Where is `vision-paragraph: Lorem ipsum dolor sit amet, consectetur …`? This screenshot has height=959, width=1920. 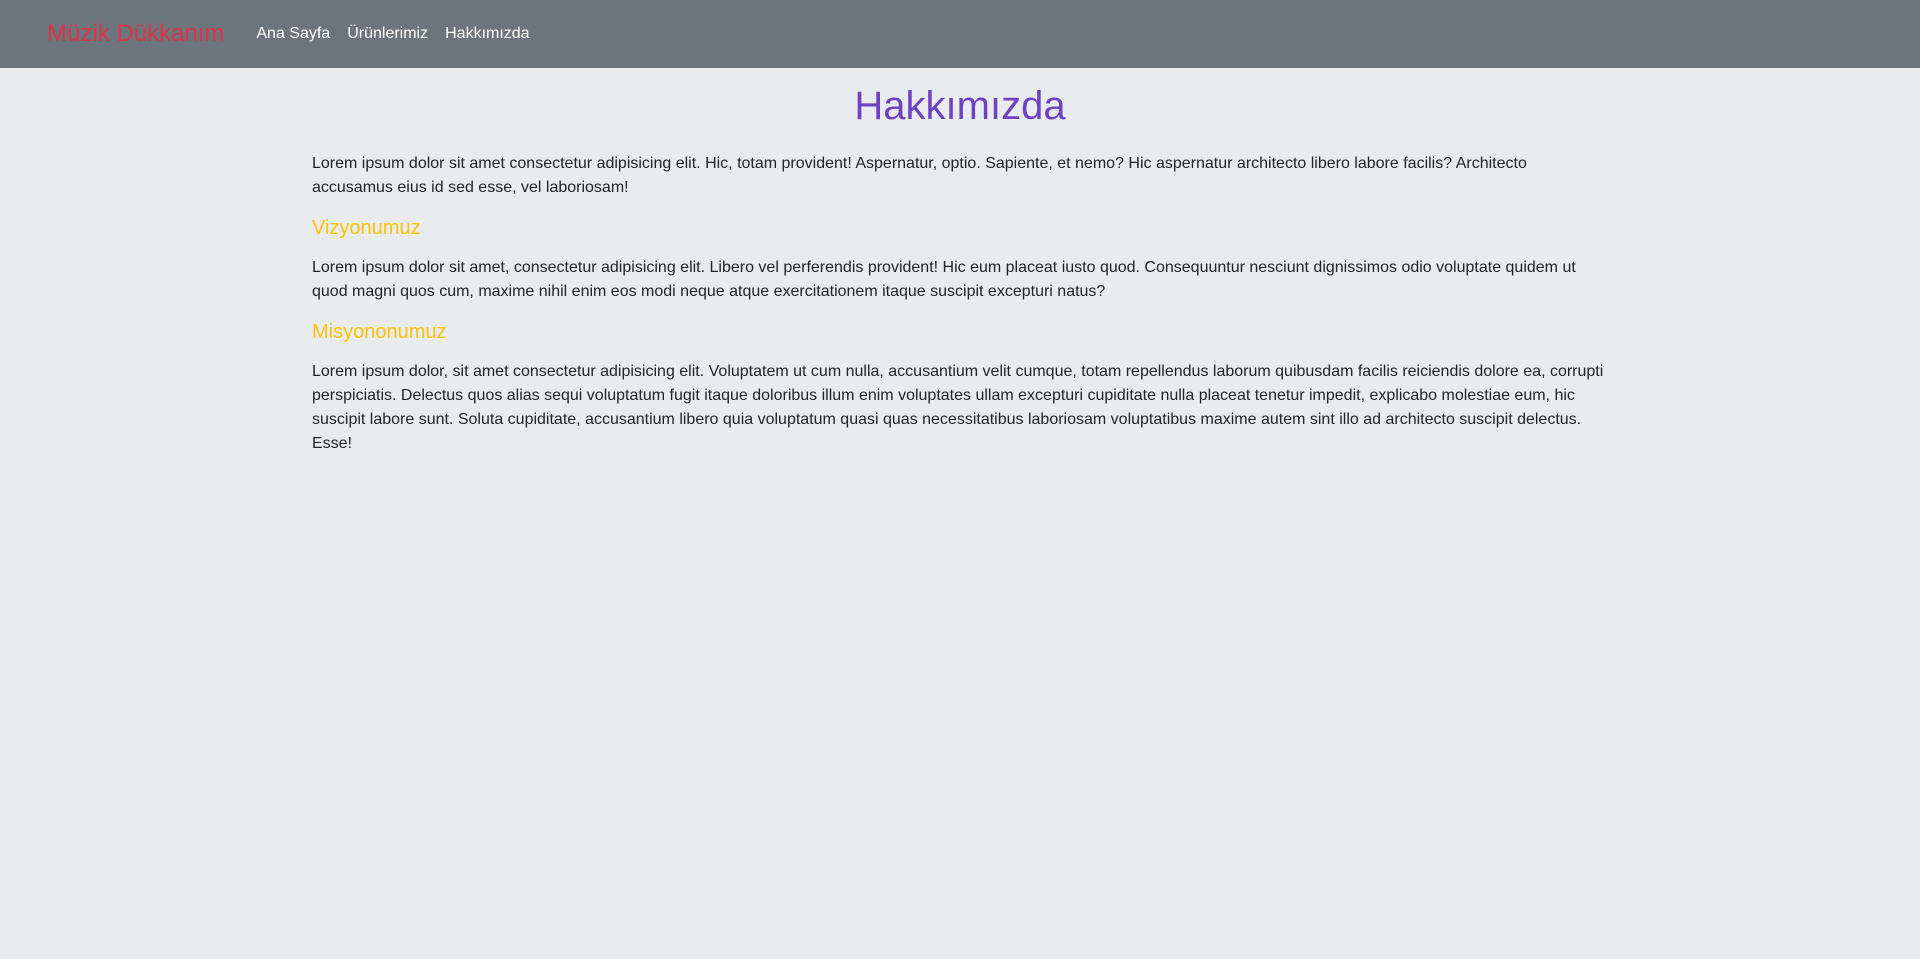
vision-paragraph: Lorem ipsum dolor sit amet, consectetur … is located at coordinates (944, 279).